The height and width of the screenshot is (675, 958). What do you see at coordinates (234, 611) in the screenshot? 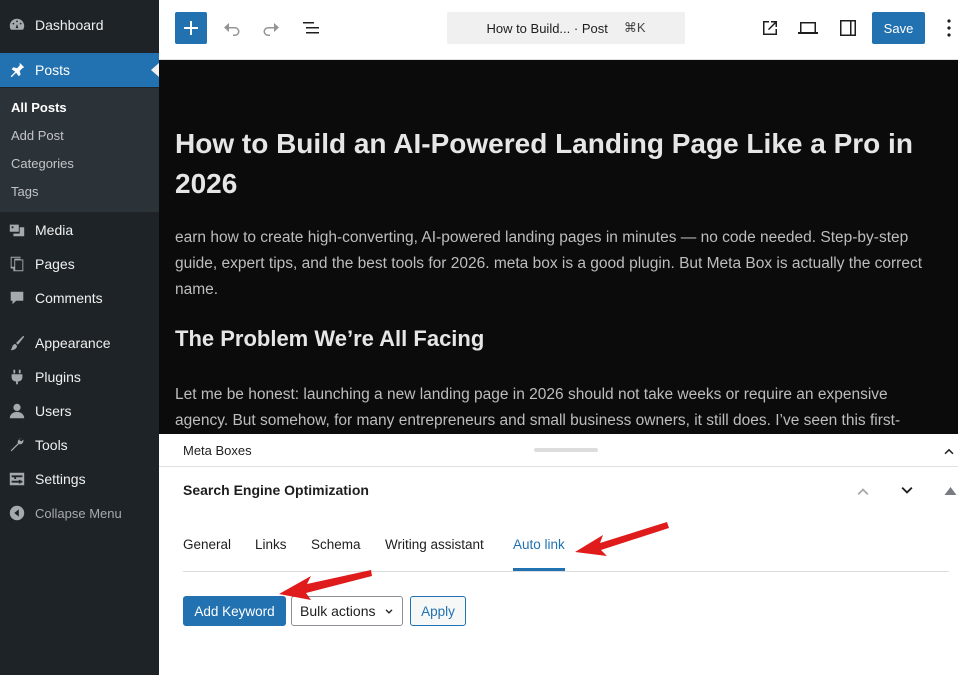
I see `add-keyword-button: Add Keyword` at bounding box center [234, 611].